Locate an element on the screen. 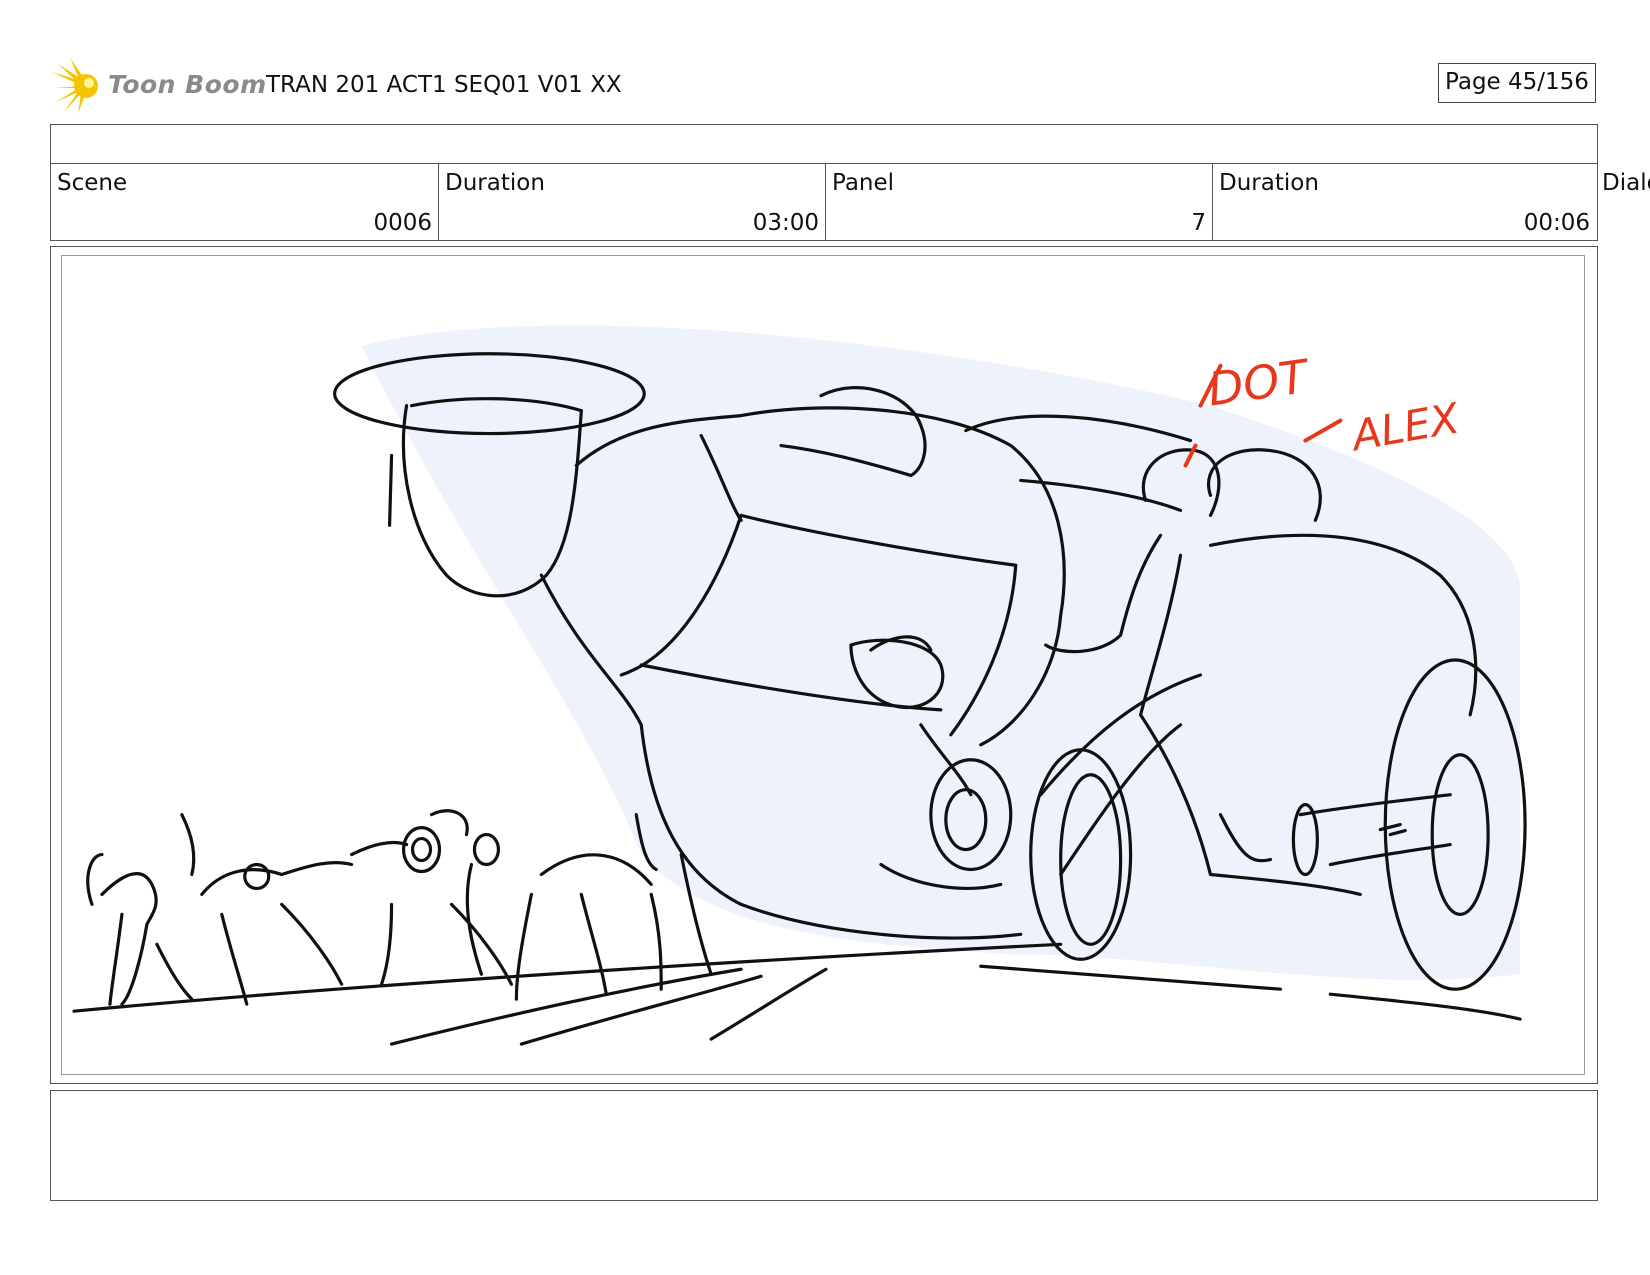  panel-value: 7 is located at coordinates (1198, 223).